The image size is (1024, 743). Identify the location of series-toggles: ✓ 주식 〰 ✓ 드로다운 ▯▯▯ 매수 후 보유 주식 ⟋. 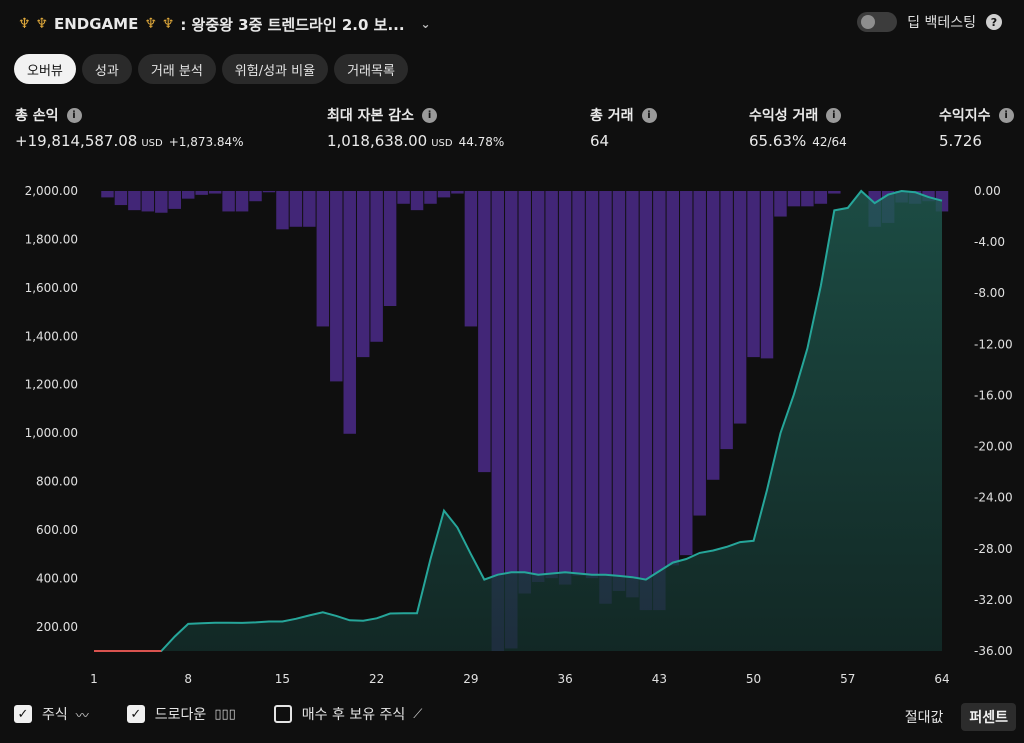
(237, 714).